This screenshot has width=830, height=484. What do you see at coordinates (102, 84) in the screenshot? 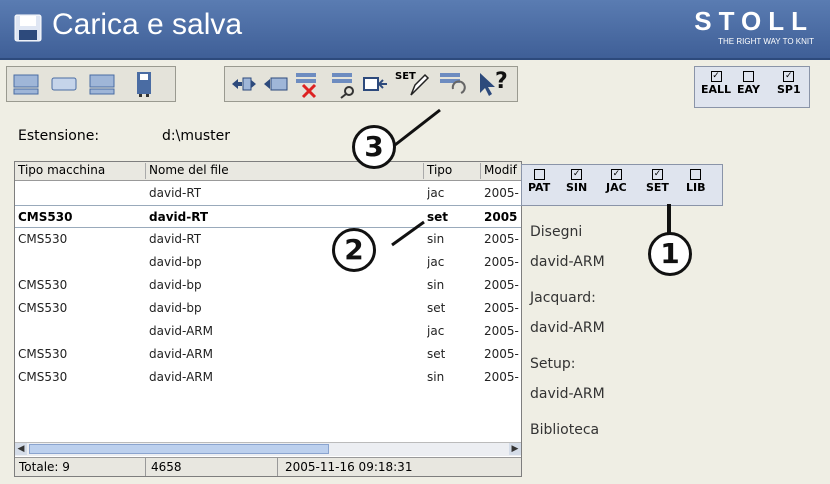
I see `network-computer-icon` at bounding box center [102, 84].